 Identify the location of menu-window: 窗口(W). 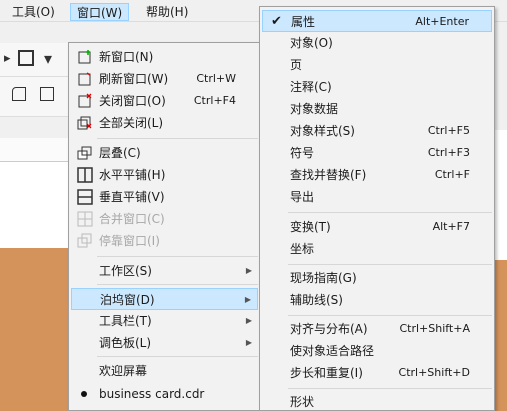
(100, 12).